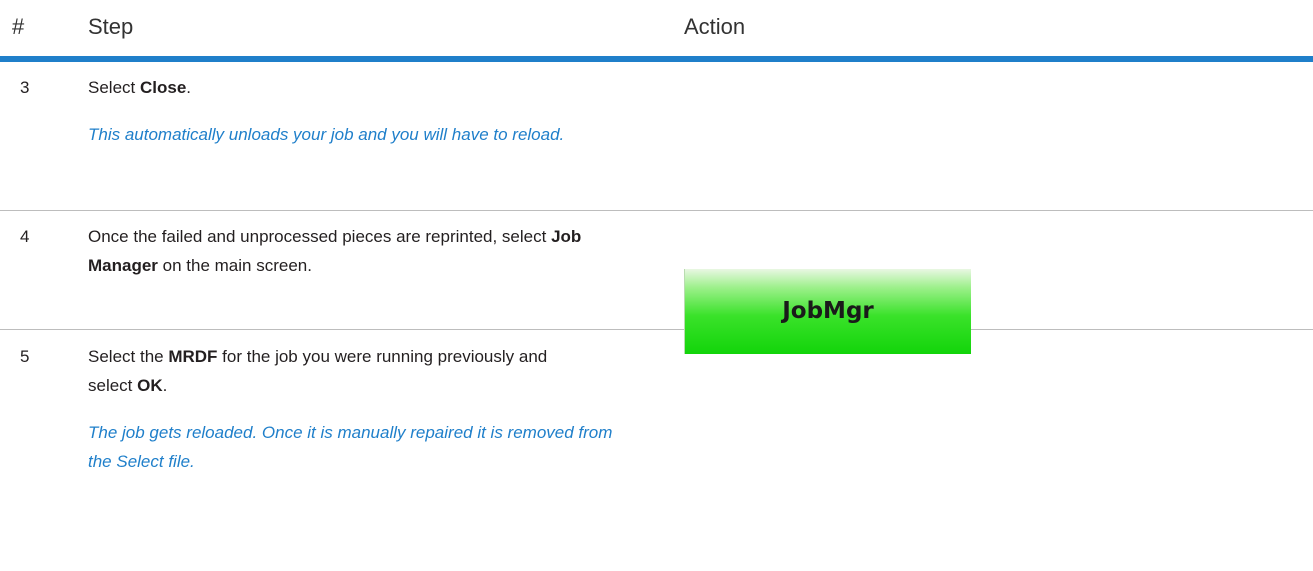  Describe the element at coordinates (111, 26) in the screenshot. I see `header-step: Step` at that location.